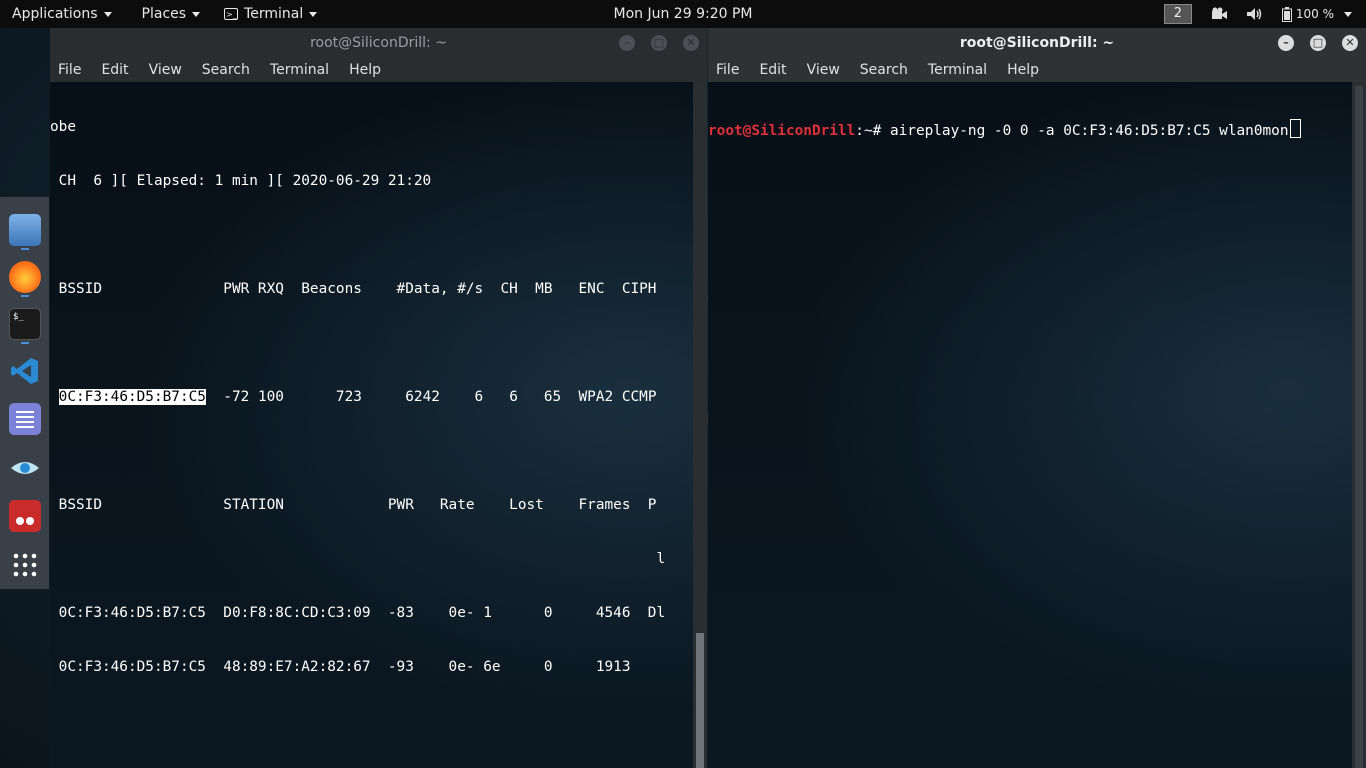 This screenshot has height=768, width=1366. Describe the element at coordinates (1254, 14) in the screenshot. I see `volume-icon` at that location.